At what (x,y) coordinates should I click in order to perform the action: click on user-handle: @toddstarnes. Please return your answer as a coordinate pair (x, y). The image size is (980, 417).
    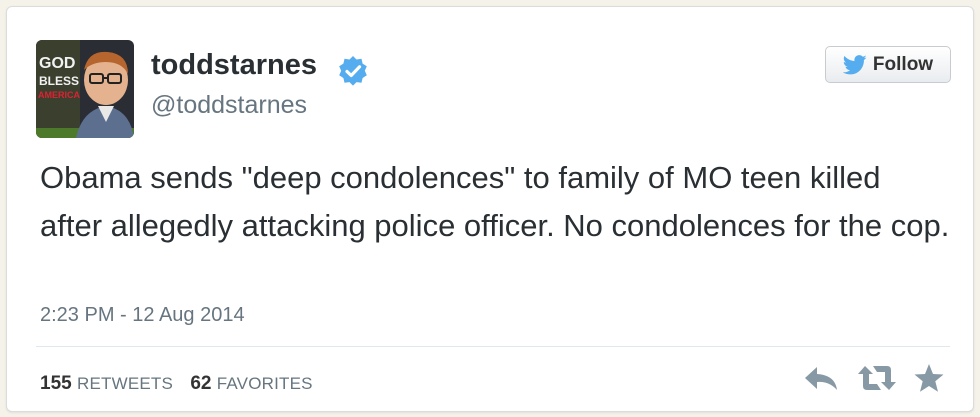
    Looking at the image, I should click on (229, 105).